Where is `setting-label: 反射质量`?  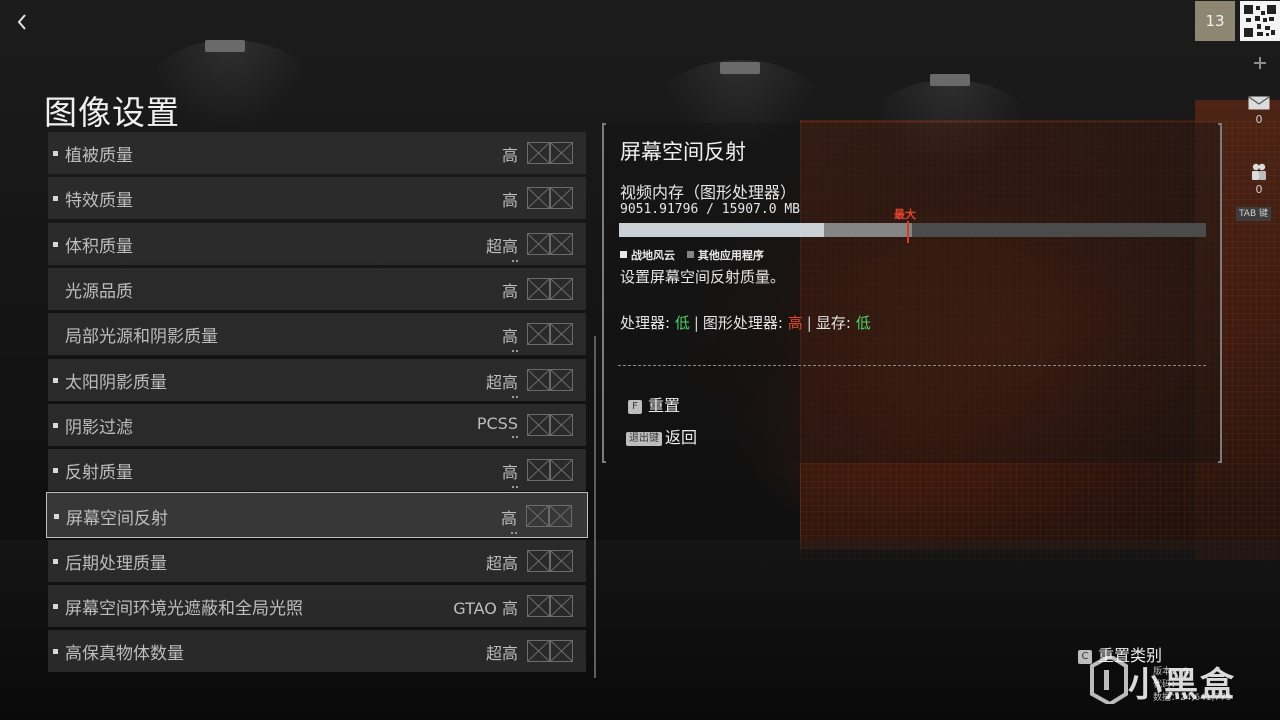
setting-label: 反射质量 is located at coordinates (99, 473).